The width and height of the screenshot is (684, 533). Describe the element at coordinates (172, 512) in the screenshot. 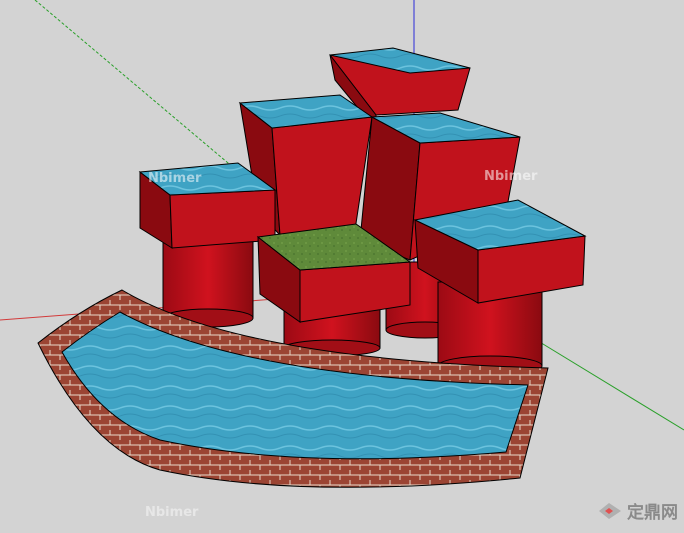

I see `watermark-bottom: Nbimer` at that location.